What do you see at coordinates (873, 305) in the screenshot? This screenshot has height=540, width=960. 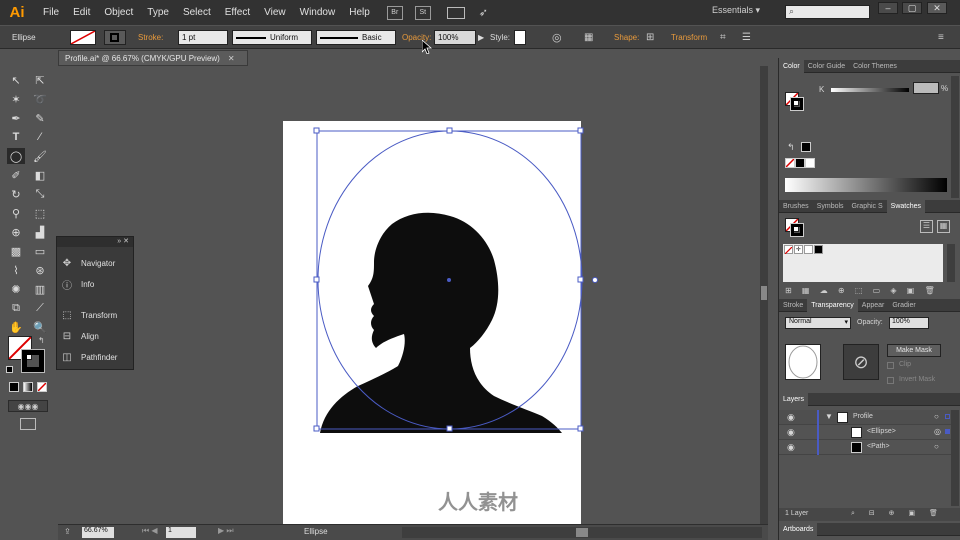 I see `tab-appearance: Appear` at bounding box center [873, 305].